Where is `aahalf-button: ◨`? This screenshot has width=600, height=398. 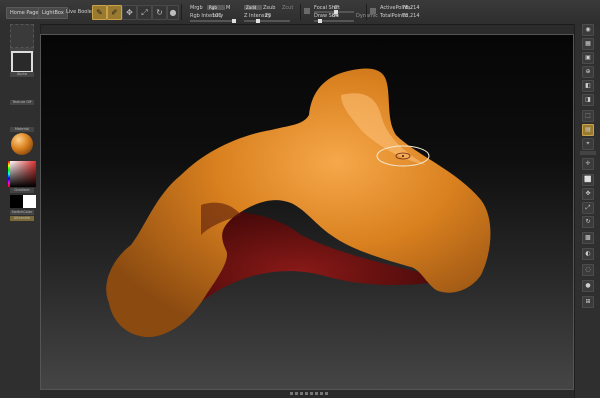
aahalf-button: ◨ is located at coordinates (588, 100).